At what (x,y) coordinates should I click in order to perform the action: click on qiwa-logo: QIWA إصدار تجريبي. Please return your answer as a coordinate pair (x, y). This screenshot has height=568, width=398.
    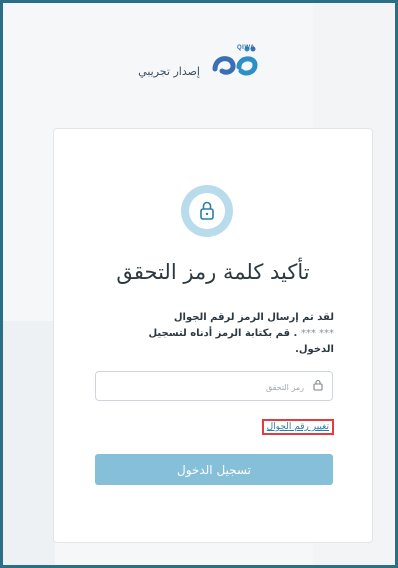
    Looking at the image, I should click on (205, 60).